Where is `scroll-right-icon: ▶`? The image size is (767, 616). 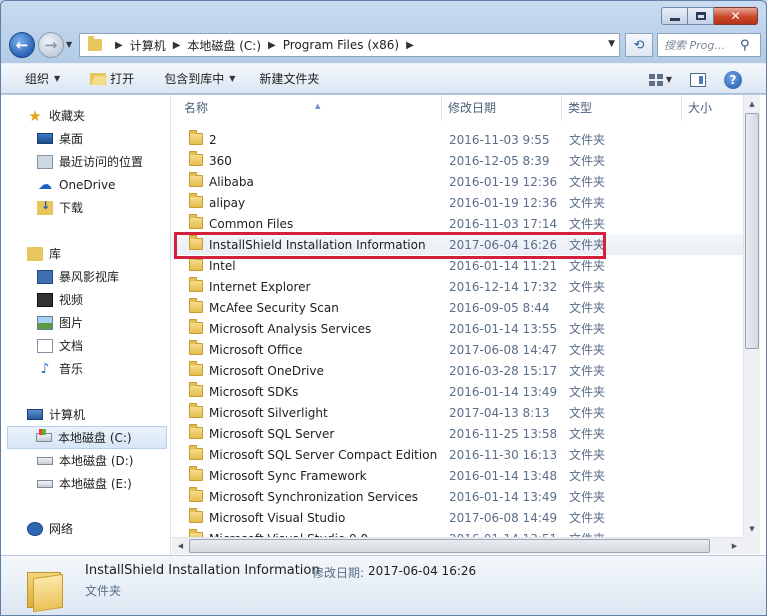 scroll-right-icon: ▶ is located at coordinates (734, 546).